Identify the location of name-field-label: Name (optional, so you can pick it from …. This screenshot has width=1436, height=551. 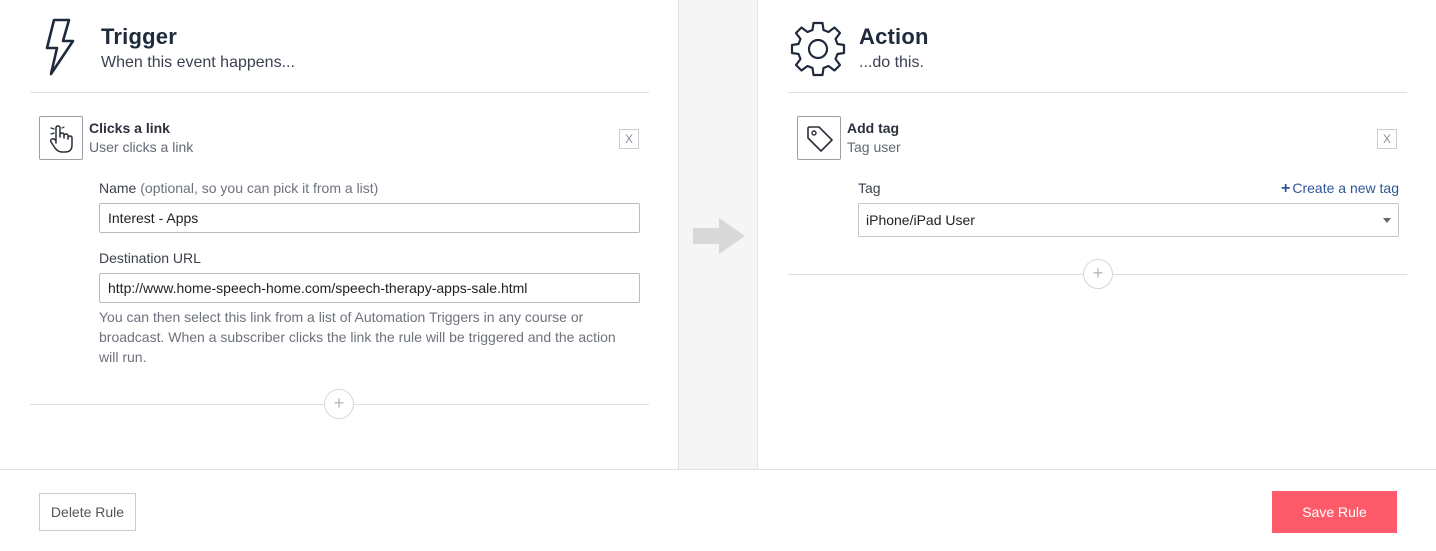
(238, 188).